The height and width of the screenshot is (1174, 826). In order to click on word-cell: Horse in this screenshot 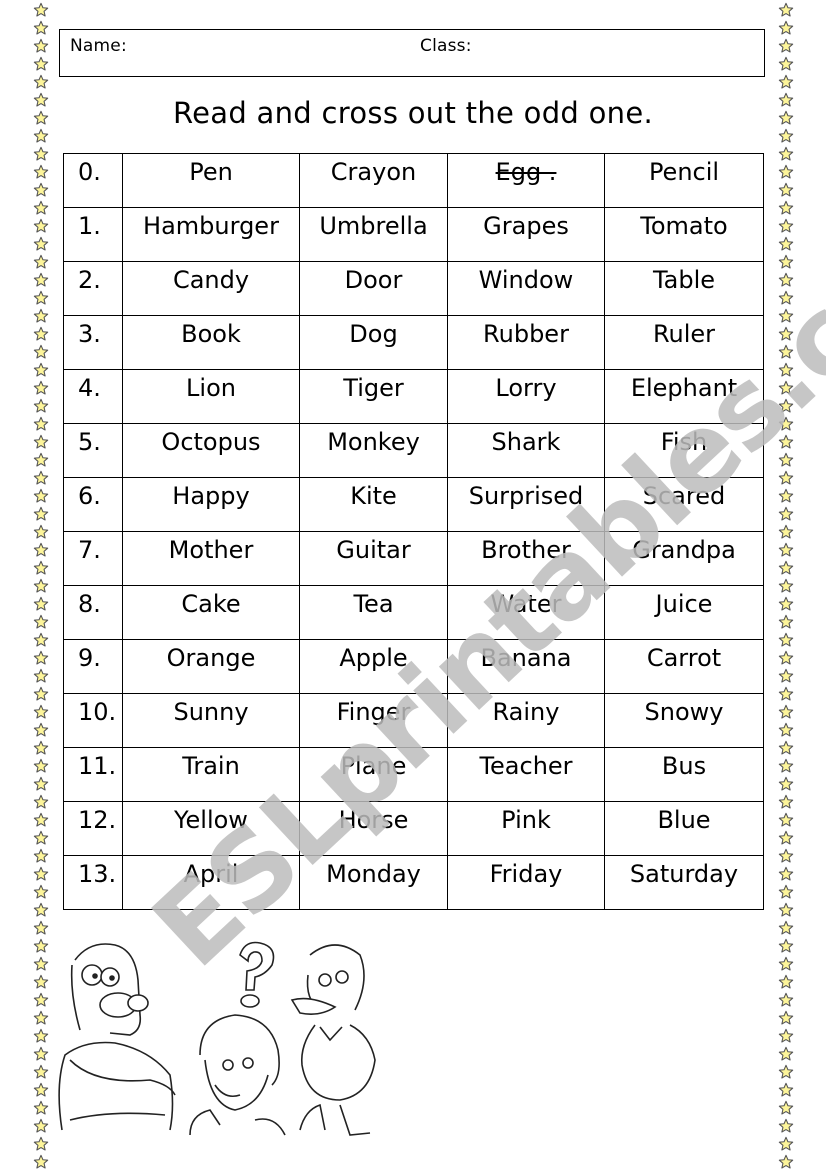, I will do `click(373, 828)`.